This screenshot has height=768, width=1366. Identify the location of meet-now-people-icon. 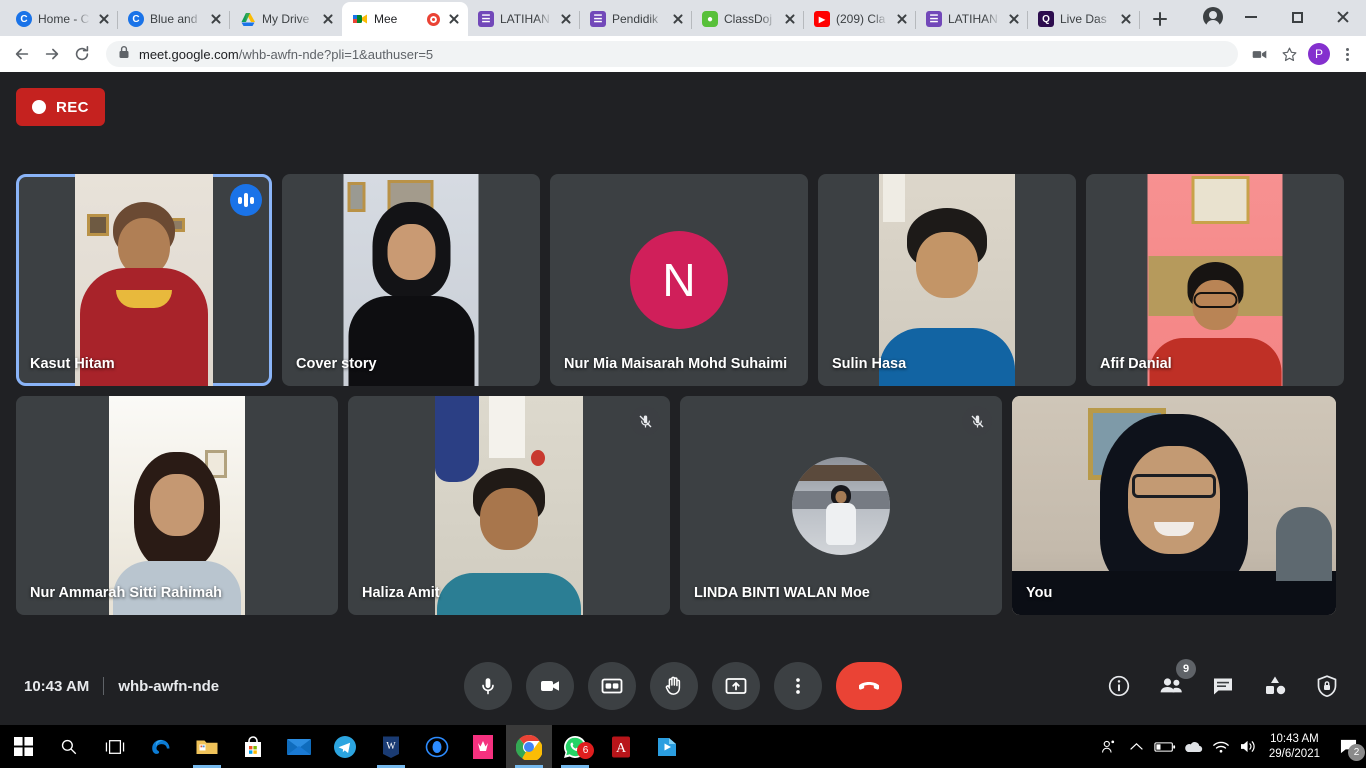
(1109, 746).